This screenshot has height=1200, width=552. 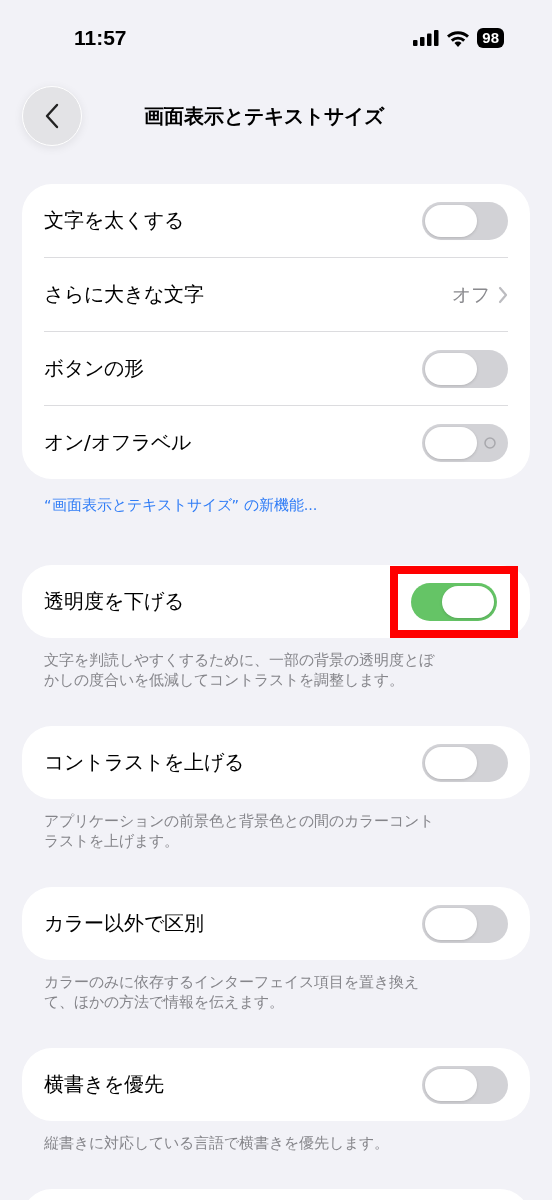 What do you see at coordinates (118, 442) in the screenshot?
I see `setting-label: オン/オフラベル` at bounding box center [118, 442].